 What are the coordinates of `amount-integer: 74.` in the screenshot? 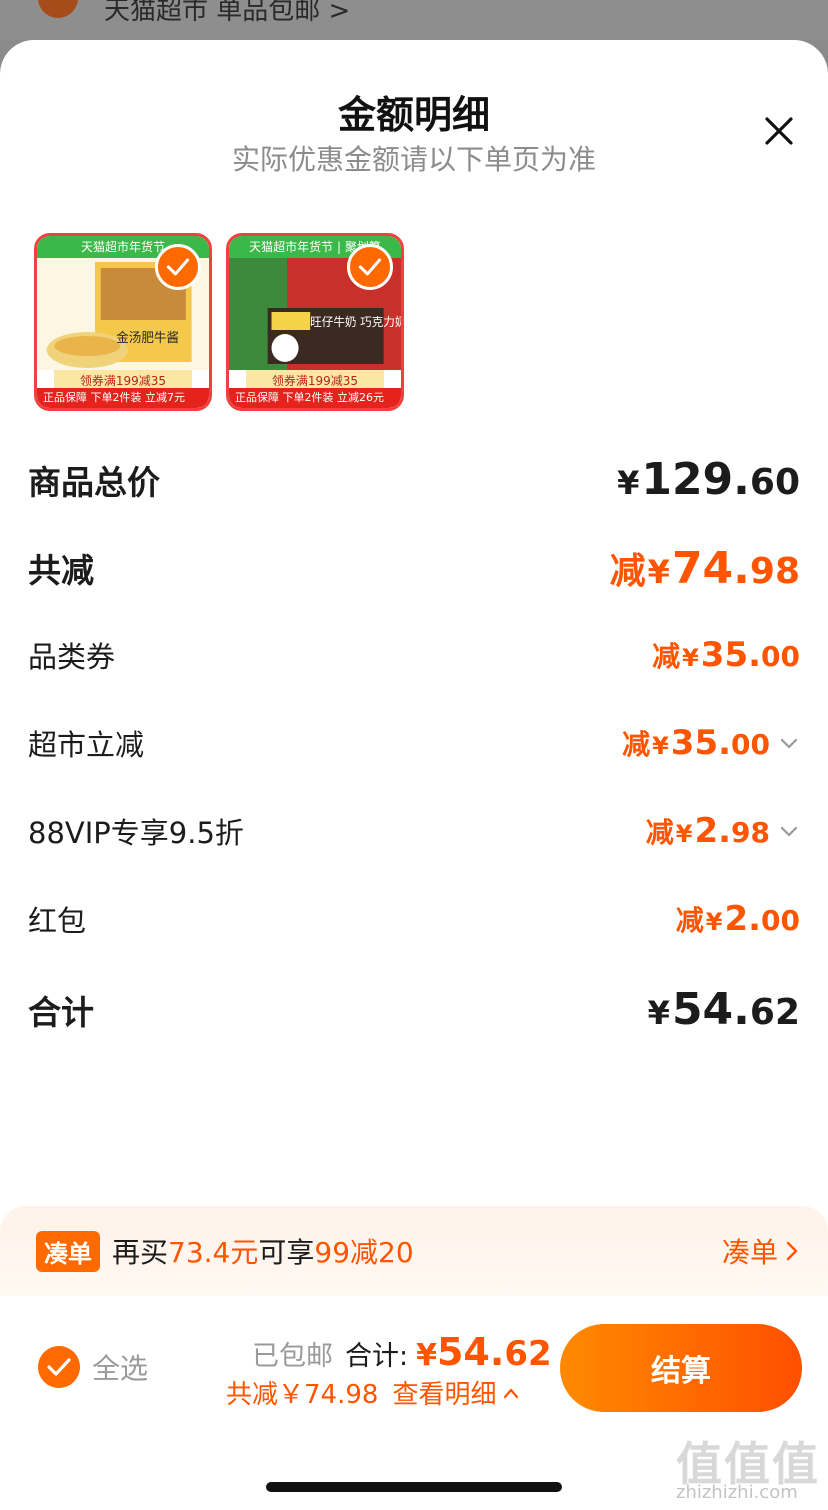 It's located at (710, 568).